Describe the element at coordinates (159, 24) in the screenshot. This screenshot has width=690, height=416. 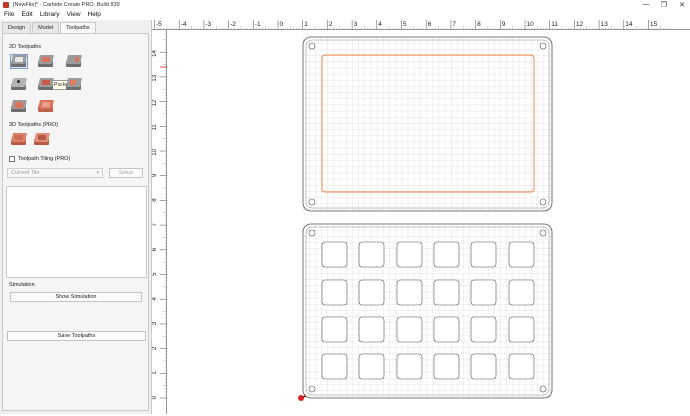
I see `ruler-x-label: -5` at that location.